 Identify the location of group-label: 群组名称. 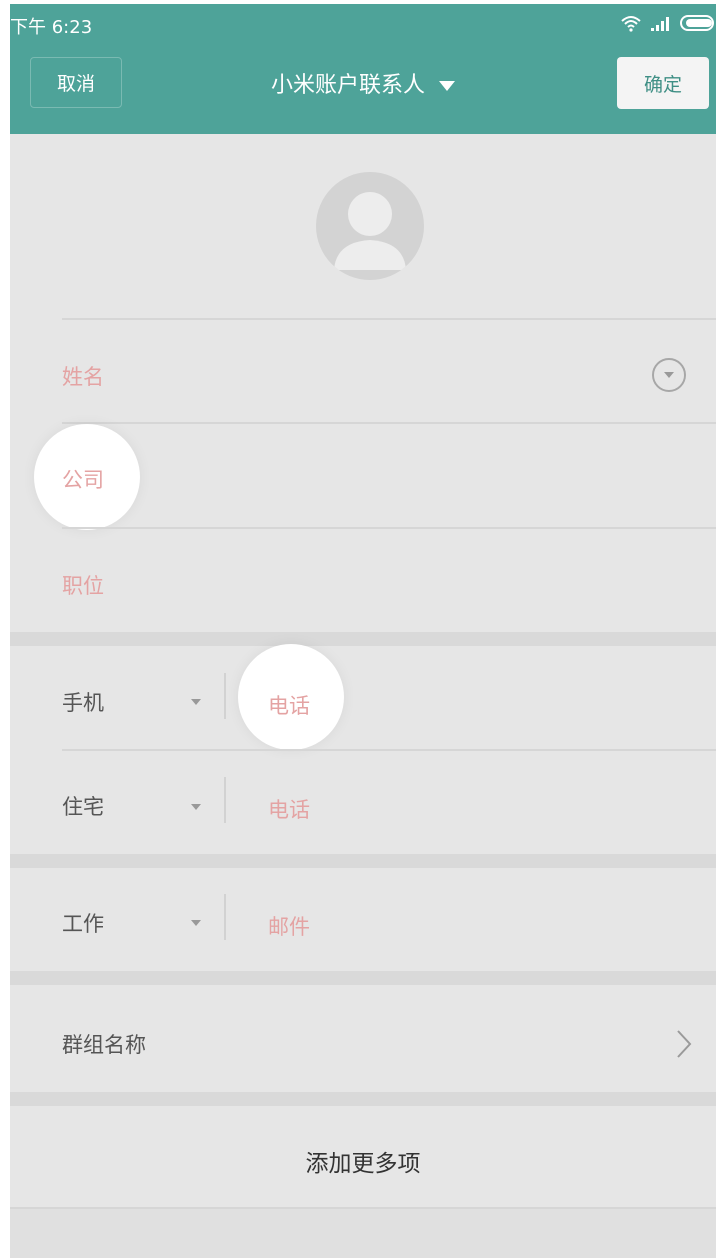
(104, 1045).